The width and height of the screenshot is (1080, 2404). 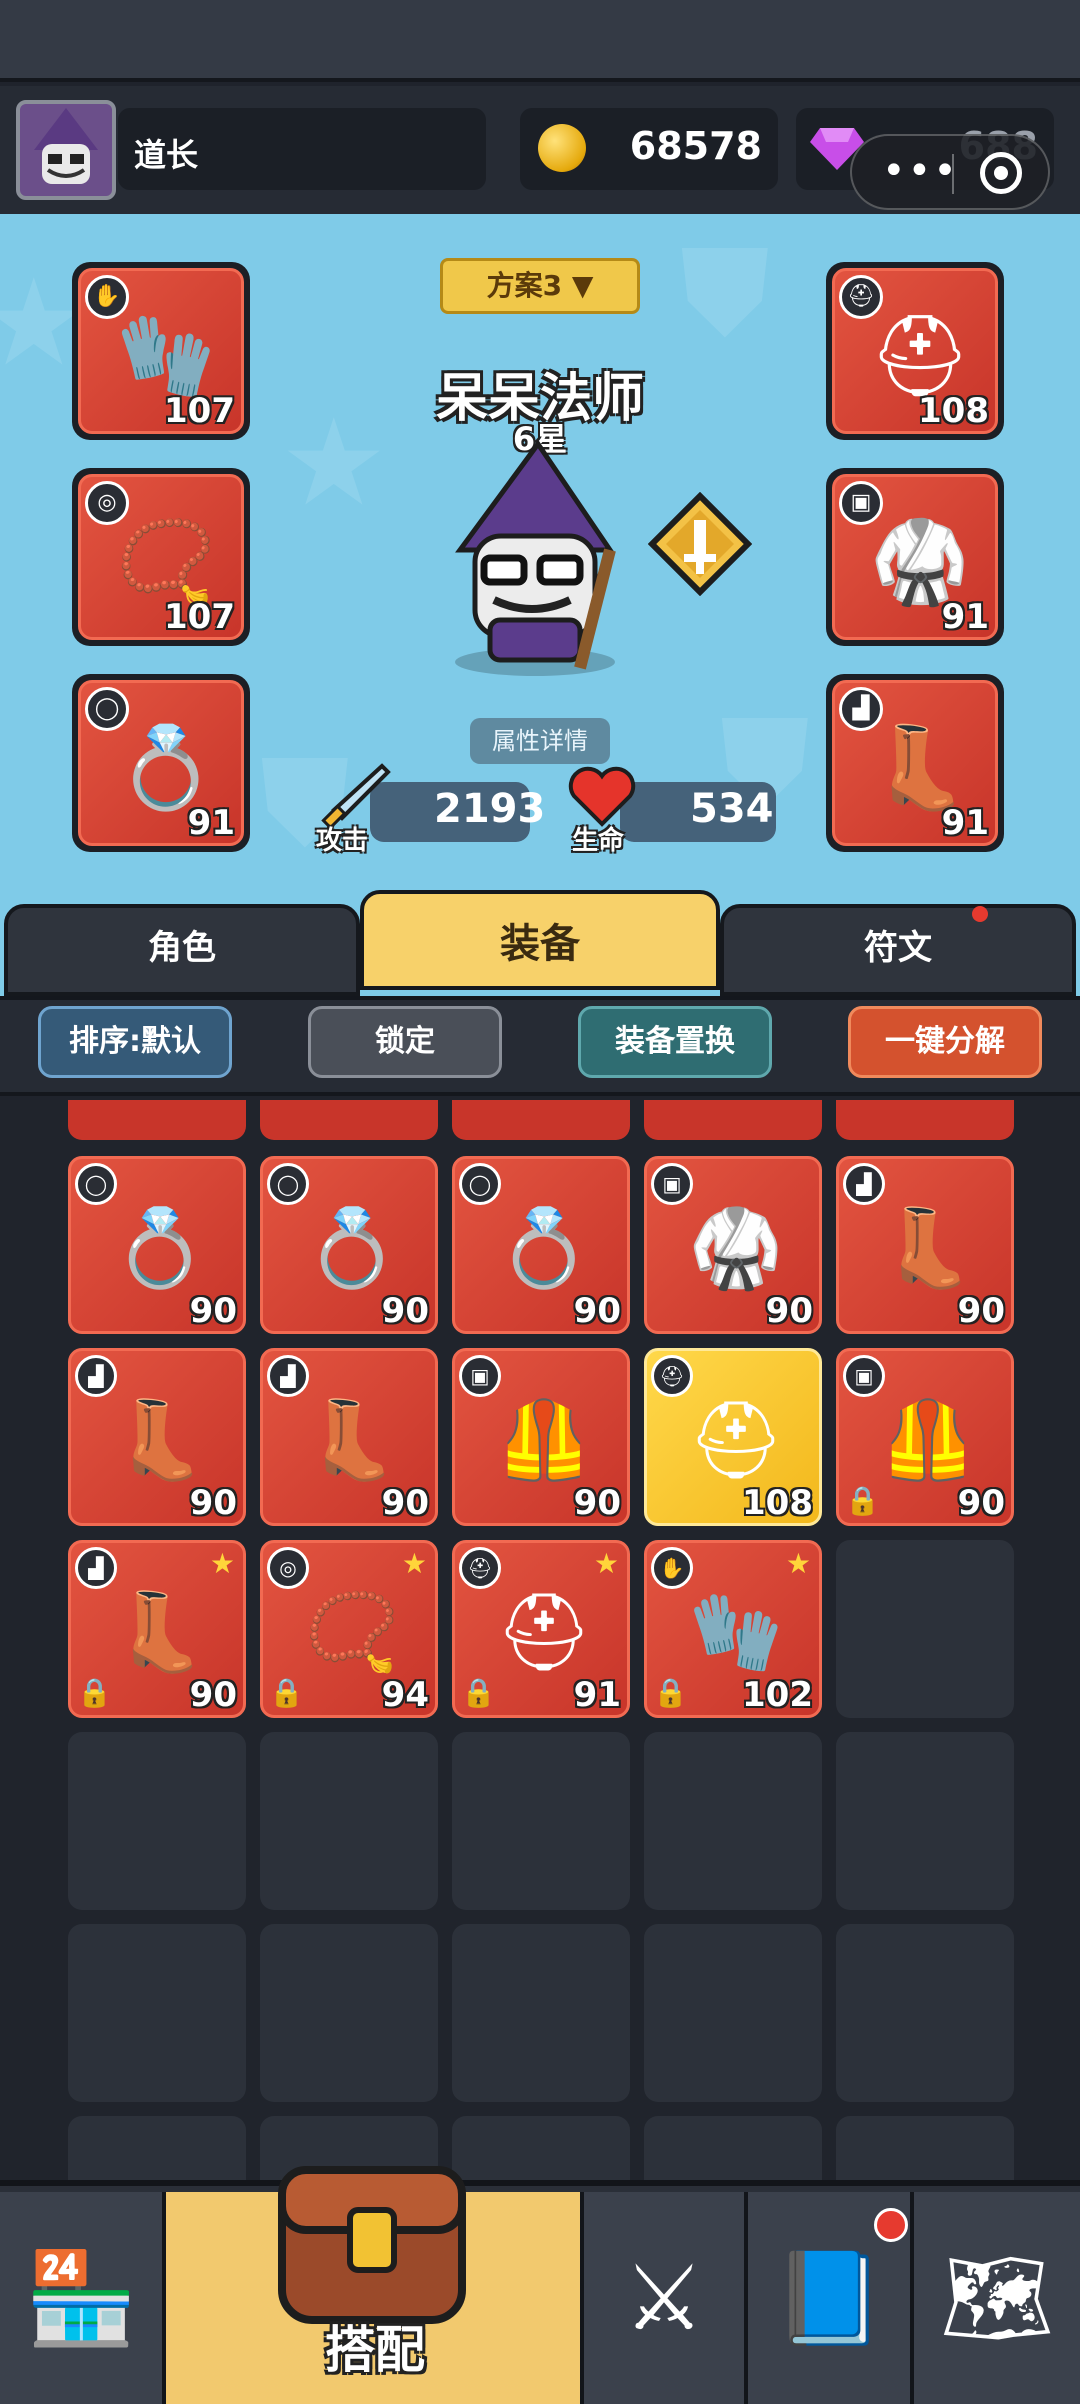 I want to click on player-avatar, so click(x=66, y=150).